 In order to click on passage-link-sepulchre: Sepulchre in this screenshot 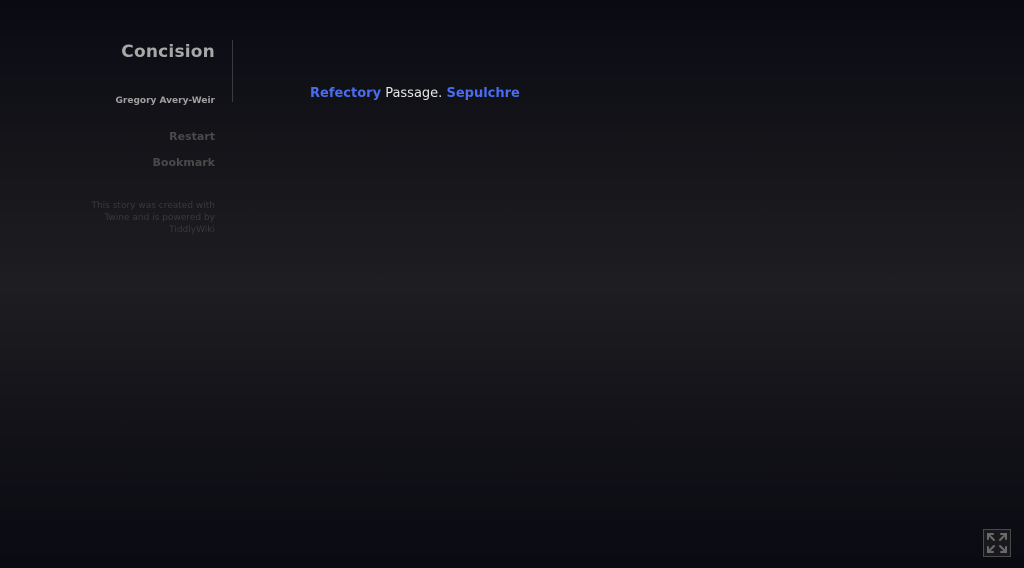, I will do `click(482, 93)`.